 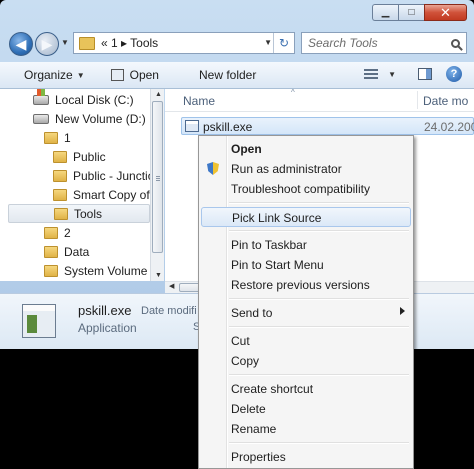 I want to click on views-icon, so click(x=371, y=74).